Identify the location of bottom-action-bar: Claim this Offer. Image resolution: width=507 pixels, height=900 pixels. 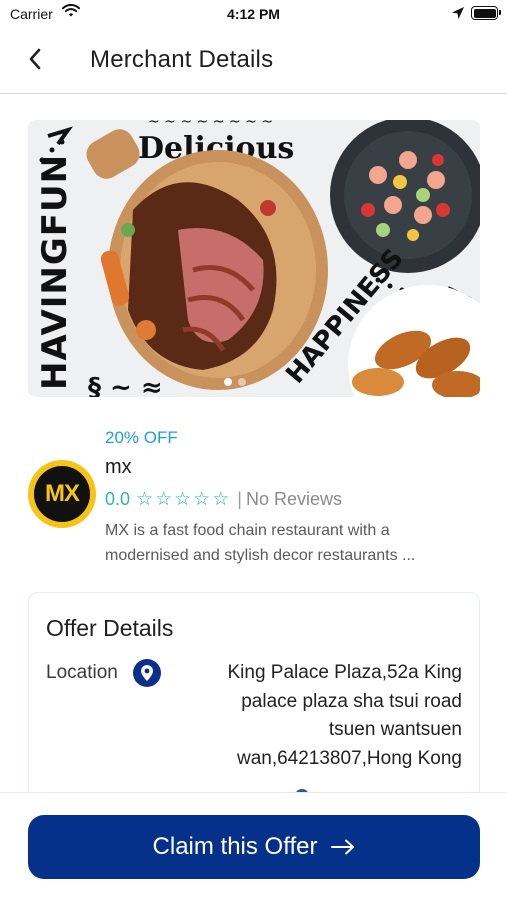
(253, 846).